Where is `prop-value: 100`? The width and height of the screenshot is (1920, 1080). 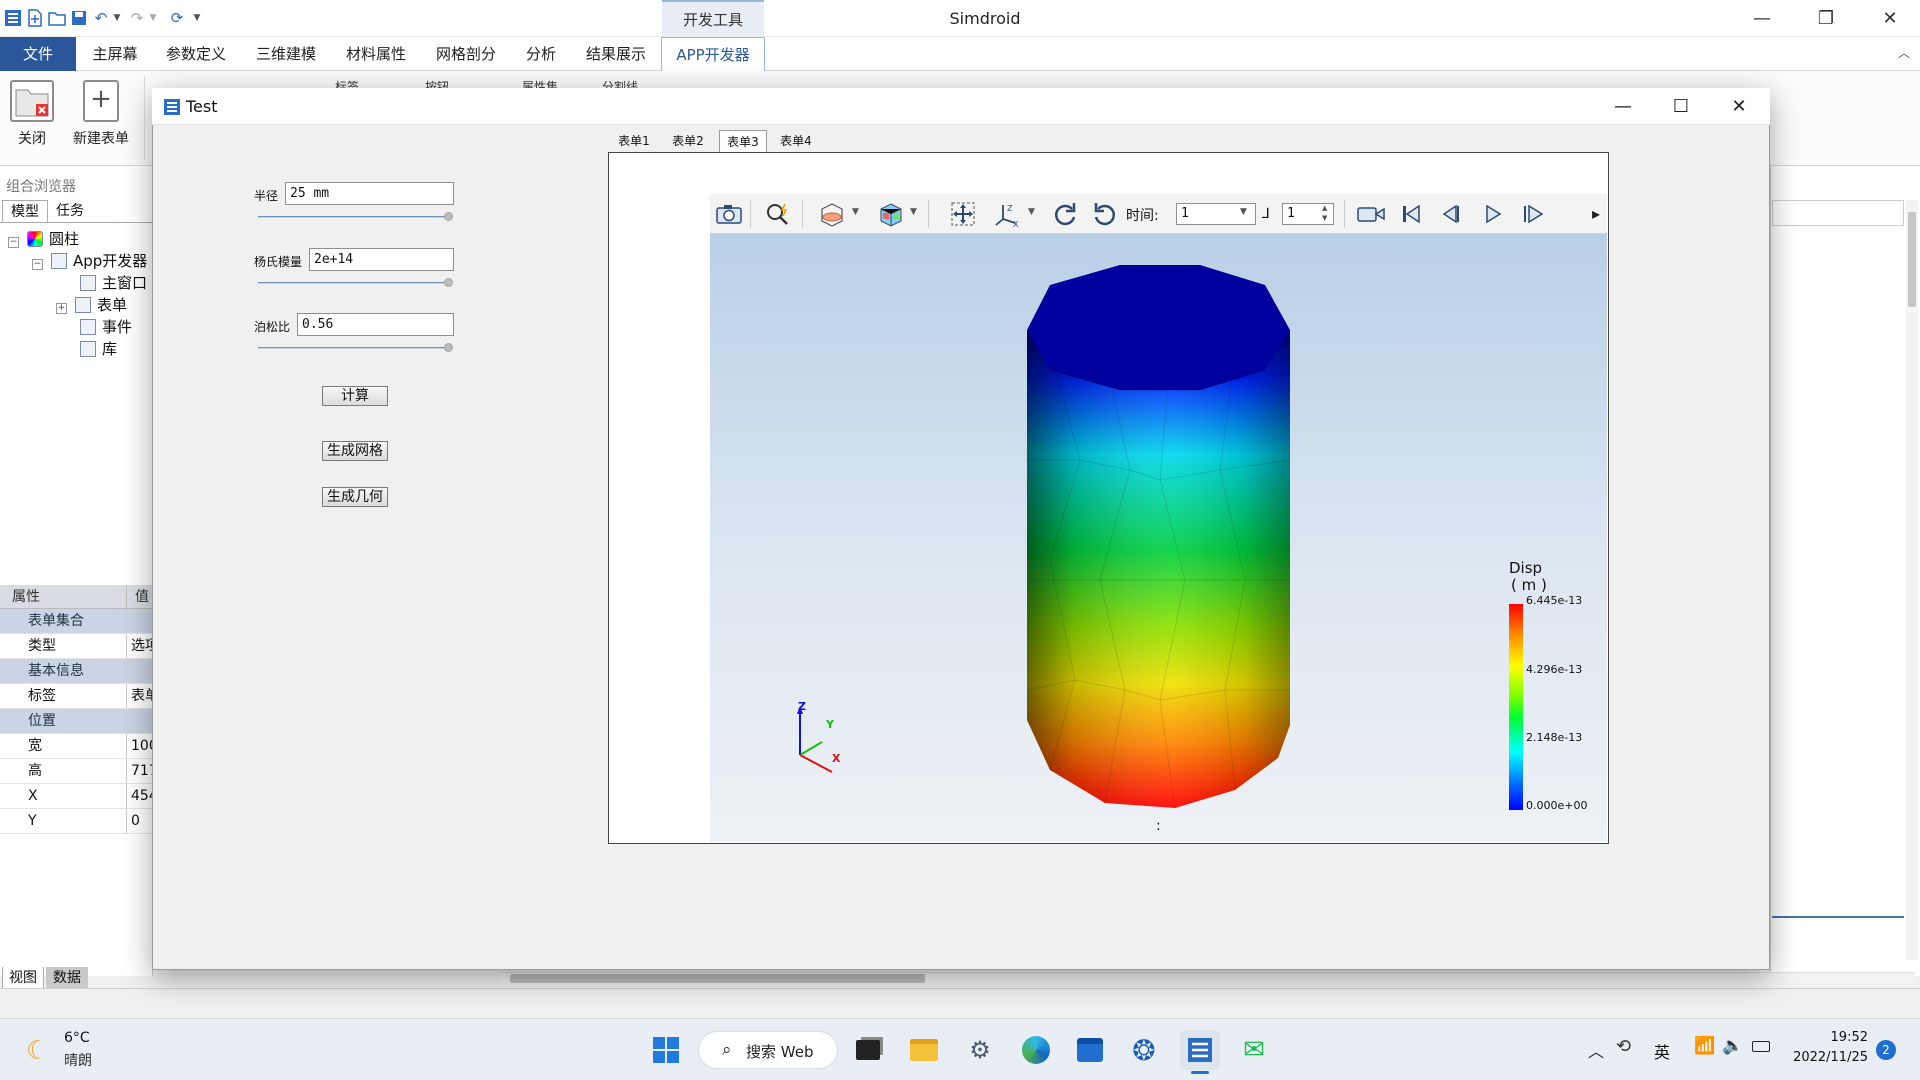
prop-value: 100 is located at coordinates (140, 746).